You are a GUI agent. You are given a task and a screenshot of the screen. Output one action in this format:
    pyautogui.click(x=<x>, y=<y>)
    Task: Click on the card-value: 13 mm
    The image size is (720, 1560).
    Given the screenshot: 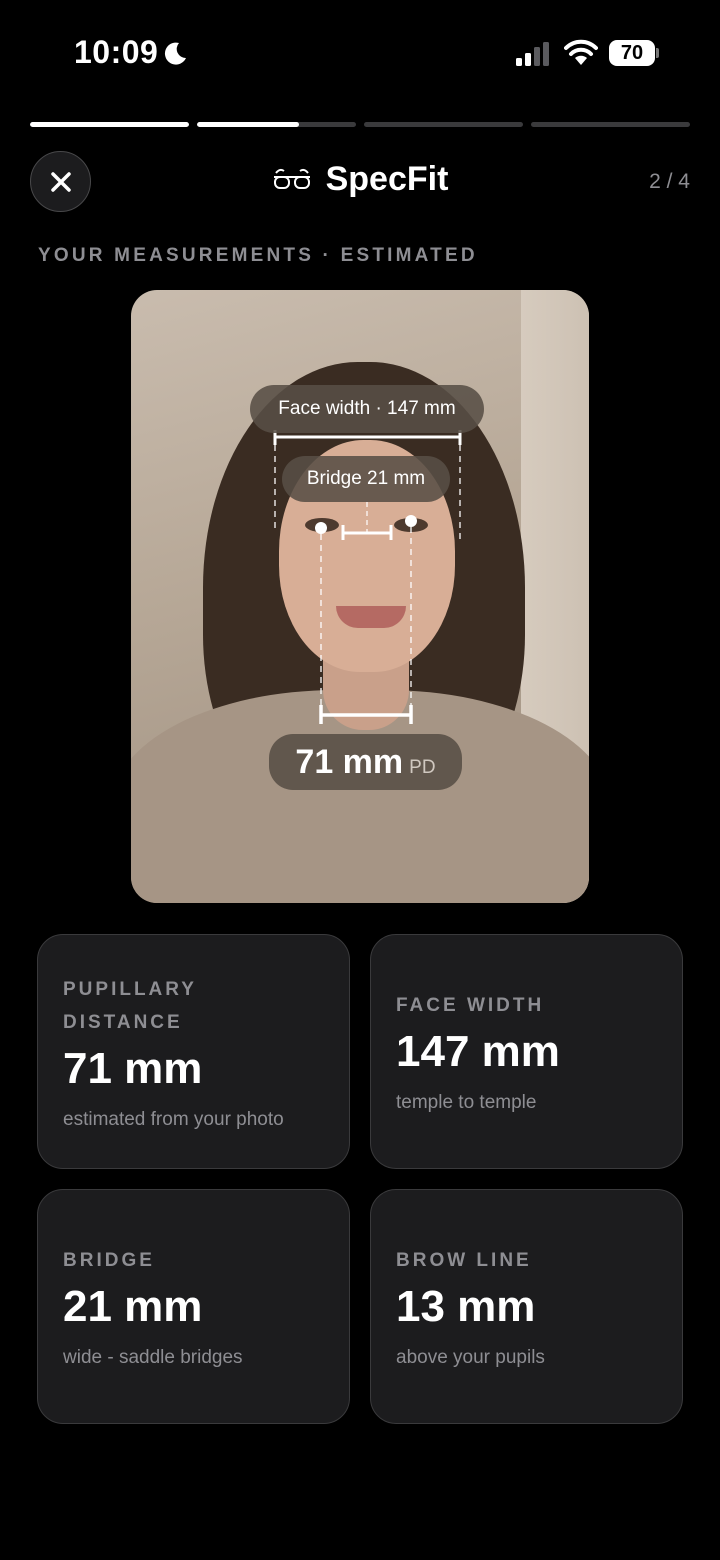 What is the action you would take?
    pyautogui.click(x=466, y=1306)
    